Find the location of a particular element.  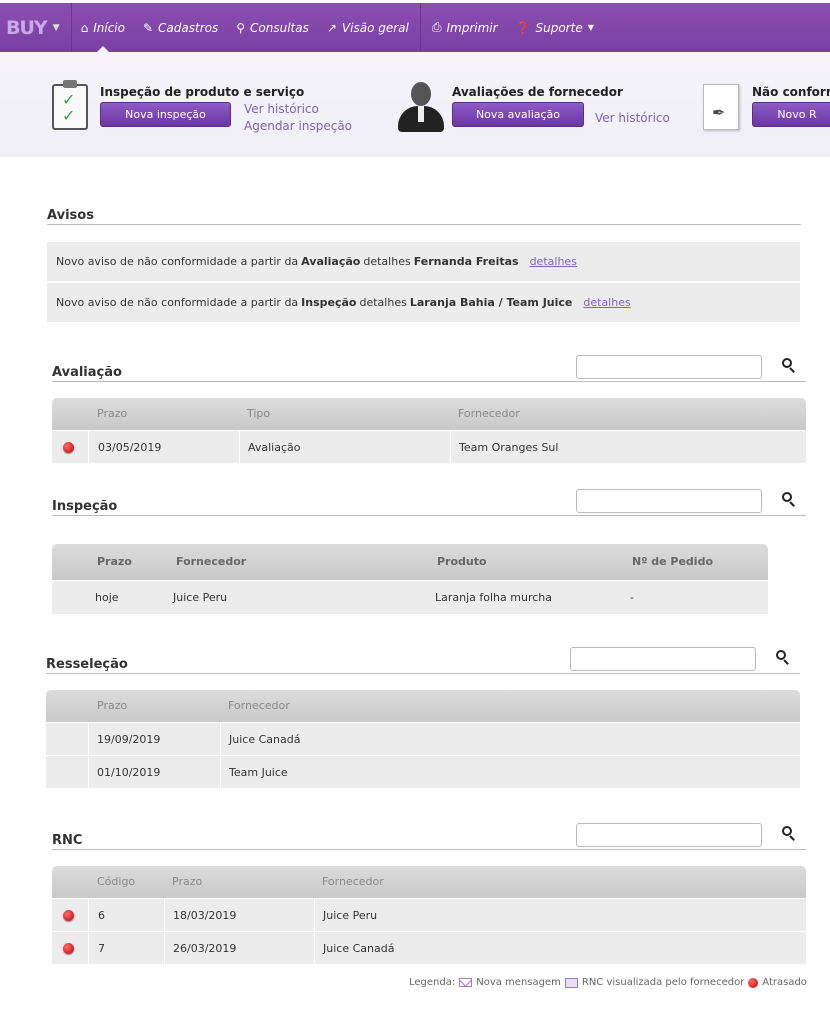

nav-imprimir: ⎙ Imprimir is located at coordinates (465, 27).